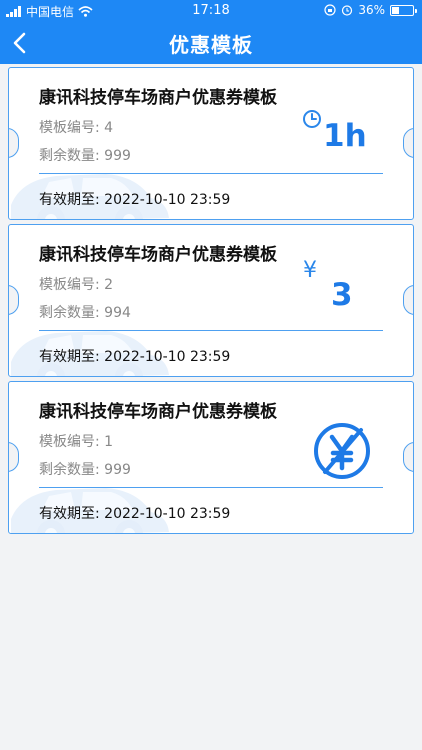 The image size is (422, 750). I want to click on status-bar: 中国电信 17:18 36%, so click(211, 11).